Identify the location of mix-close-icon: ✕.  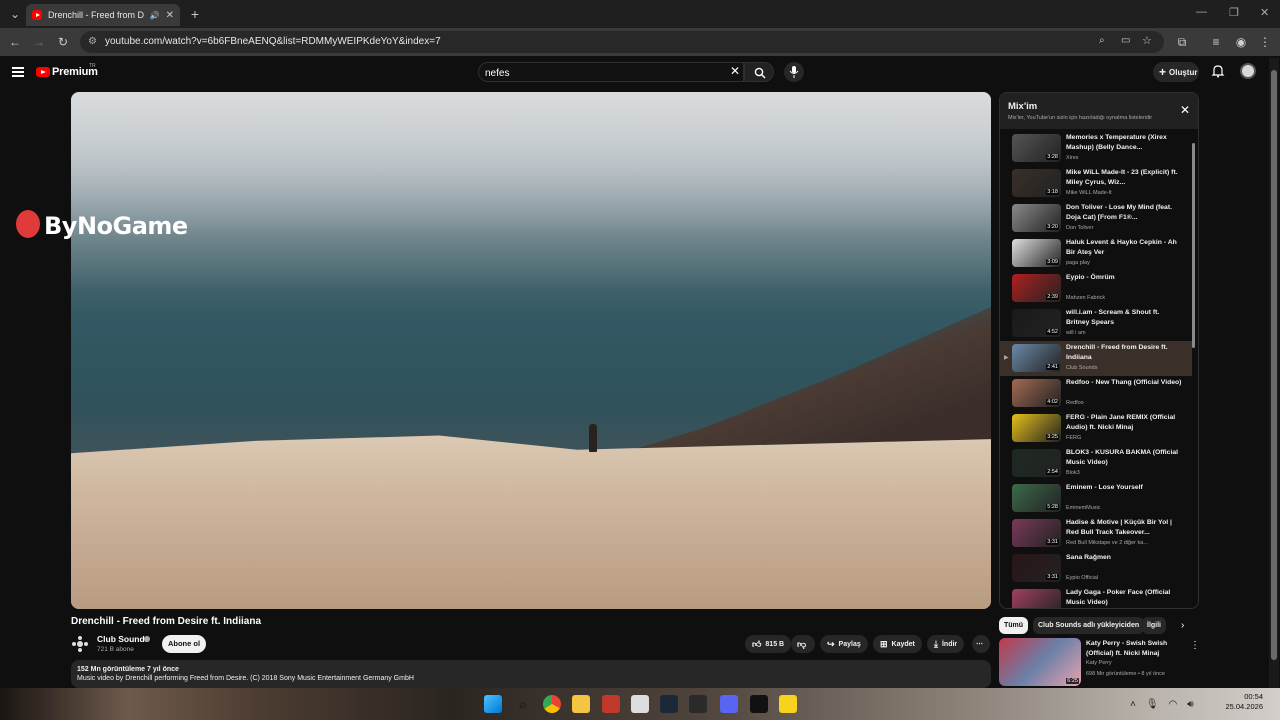
(1185, 110).